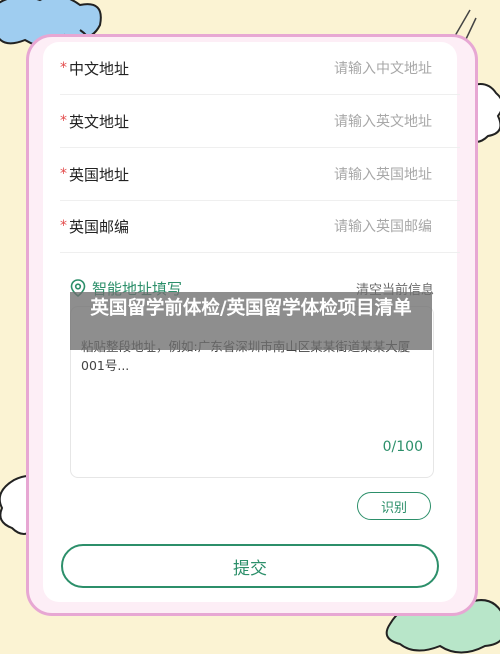 The width and height of the screenshot is (500, 654). What do you see at coordinates (383, 121) in the screenshot?
I see `english-address-input: 请输入英文地址` at bounding box center [383, 121].